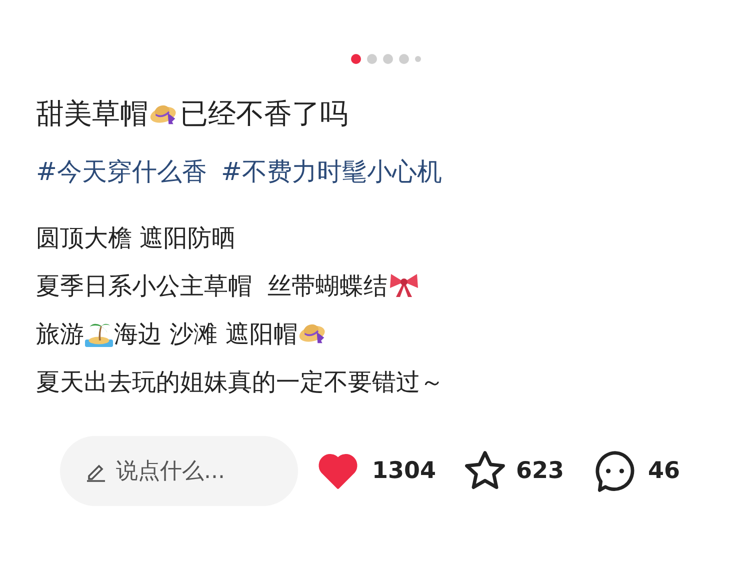 The width and height of the screenshot is (750, 570). I want to click on hashtag-link: #今天穿什么香, so click(121, 172).